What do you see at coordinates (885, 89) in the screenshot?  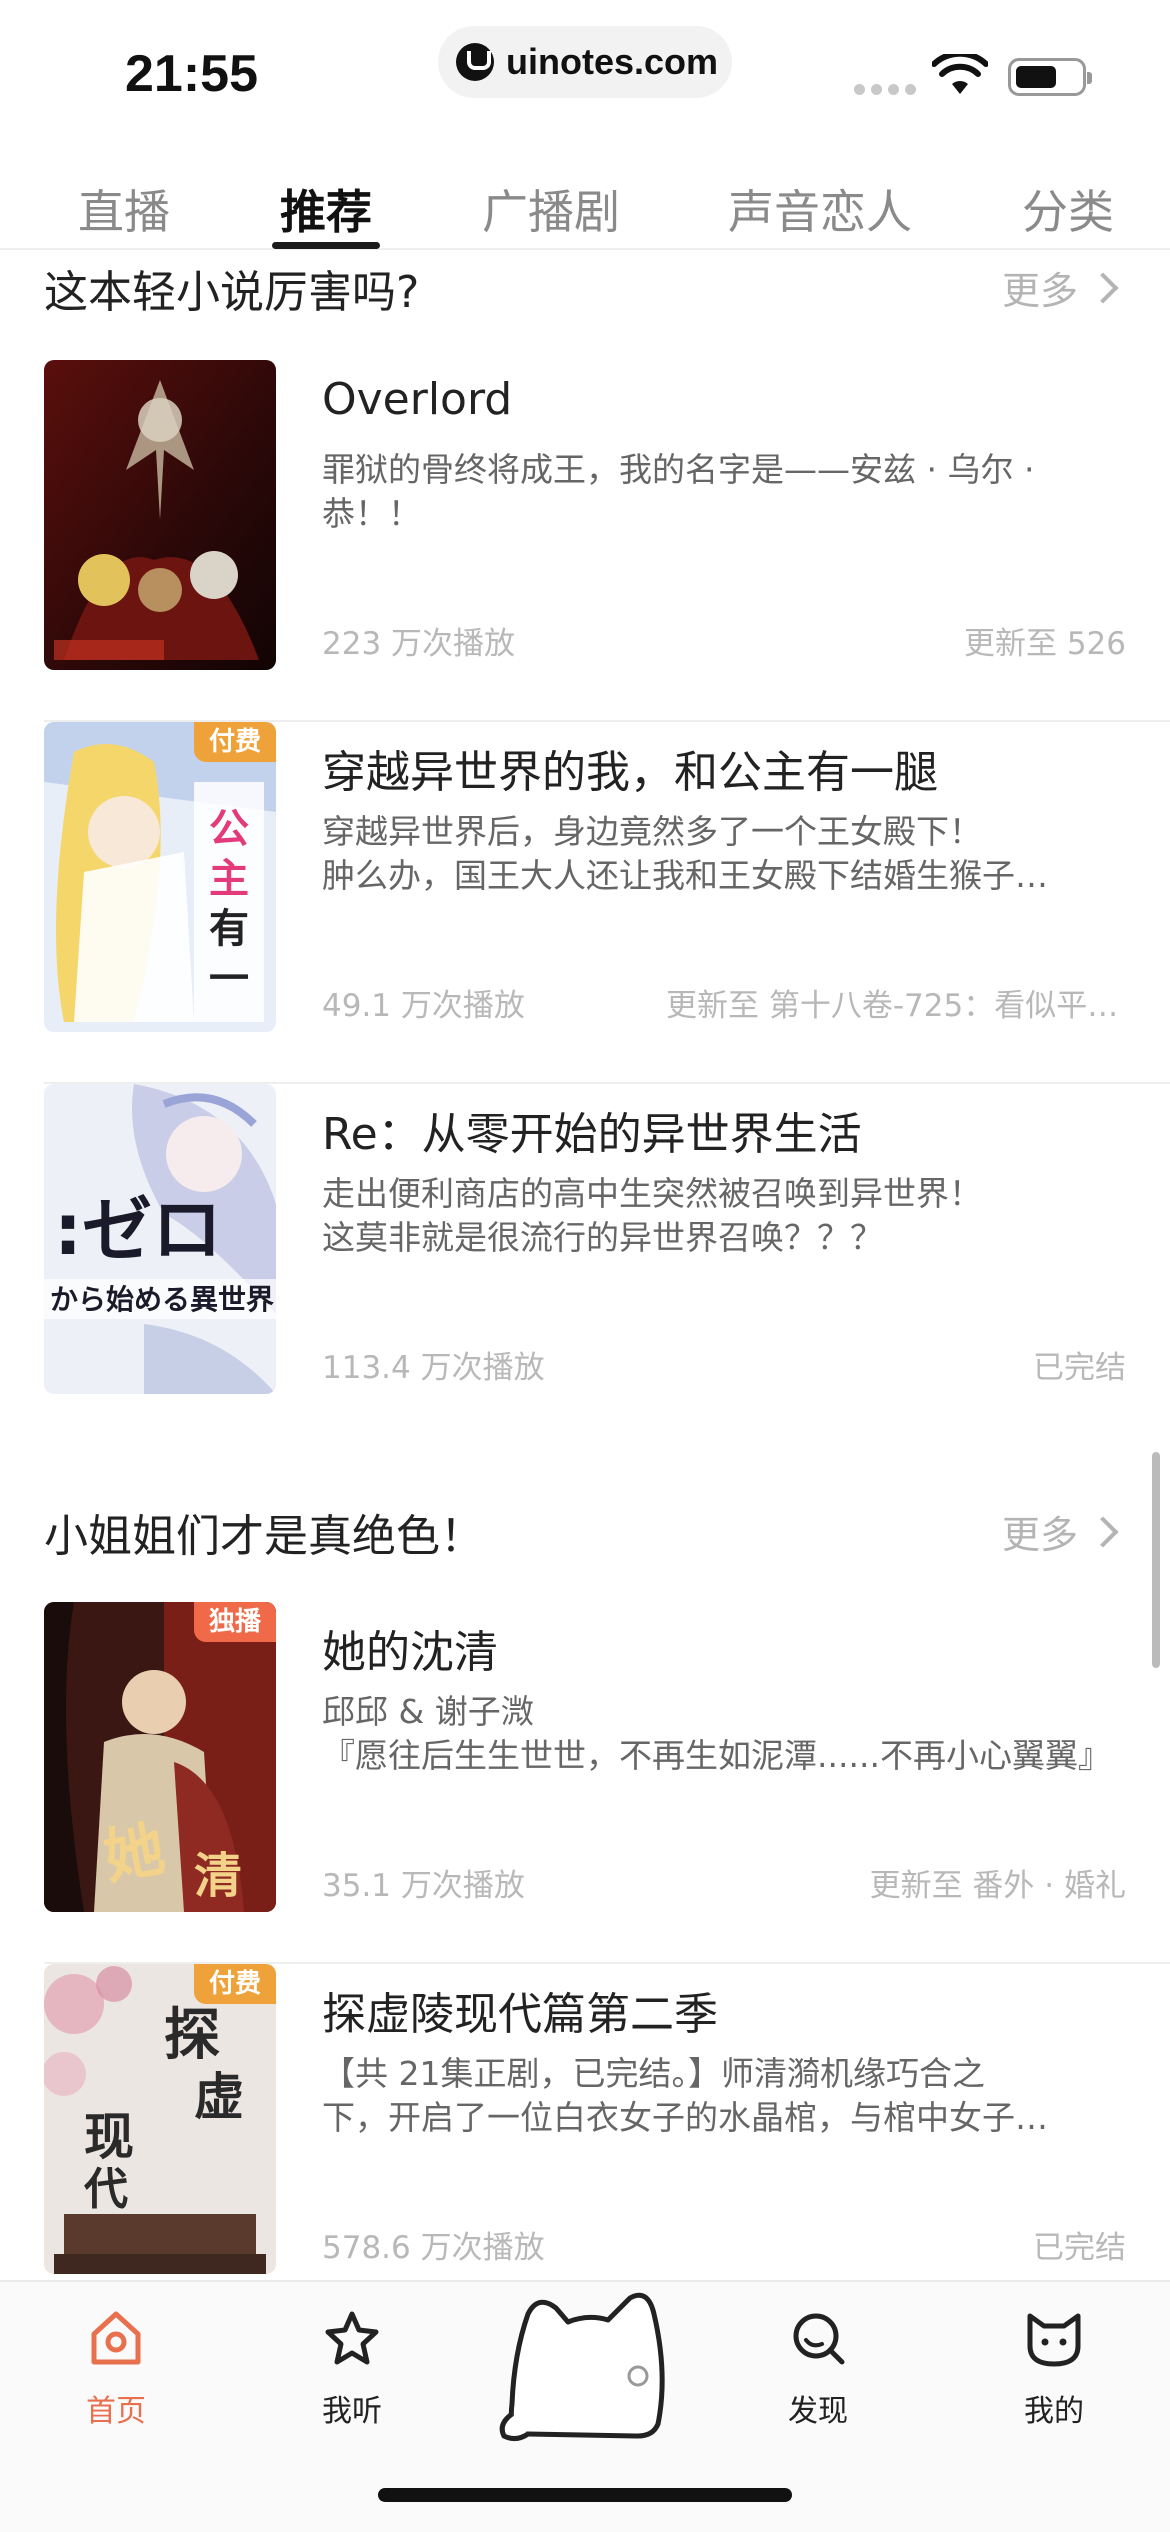 I see `cellular-signal-icon` at bounding box center [885, 89].